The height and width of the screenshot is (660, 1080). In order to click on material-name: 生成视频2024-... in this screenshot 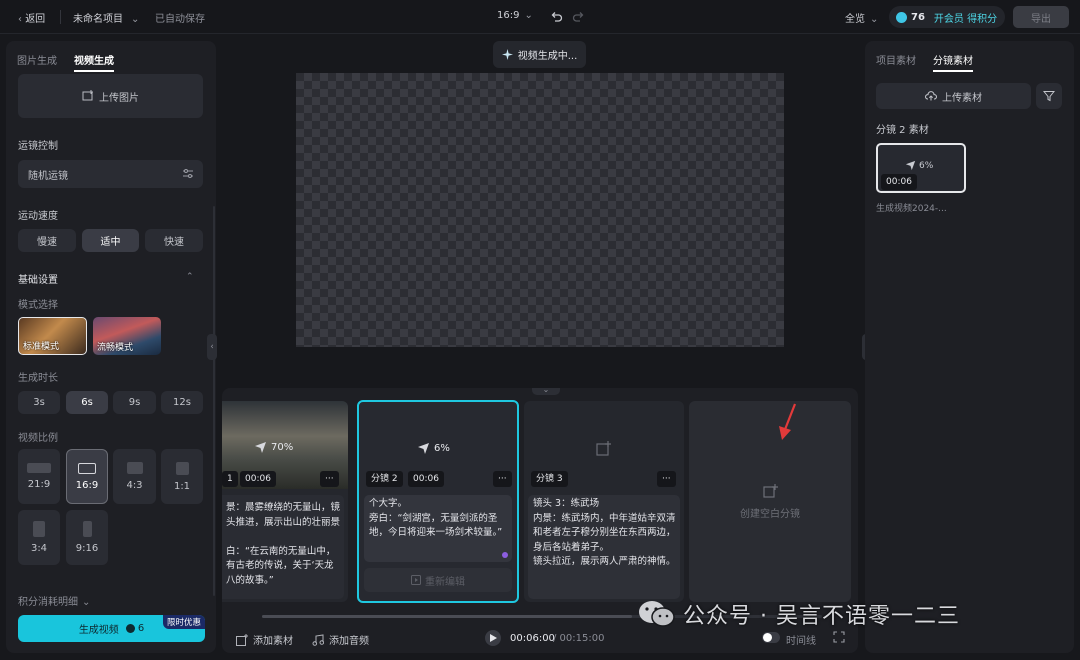, I will do `click(911, 209)`.